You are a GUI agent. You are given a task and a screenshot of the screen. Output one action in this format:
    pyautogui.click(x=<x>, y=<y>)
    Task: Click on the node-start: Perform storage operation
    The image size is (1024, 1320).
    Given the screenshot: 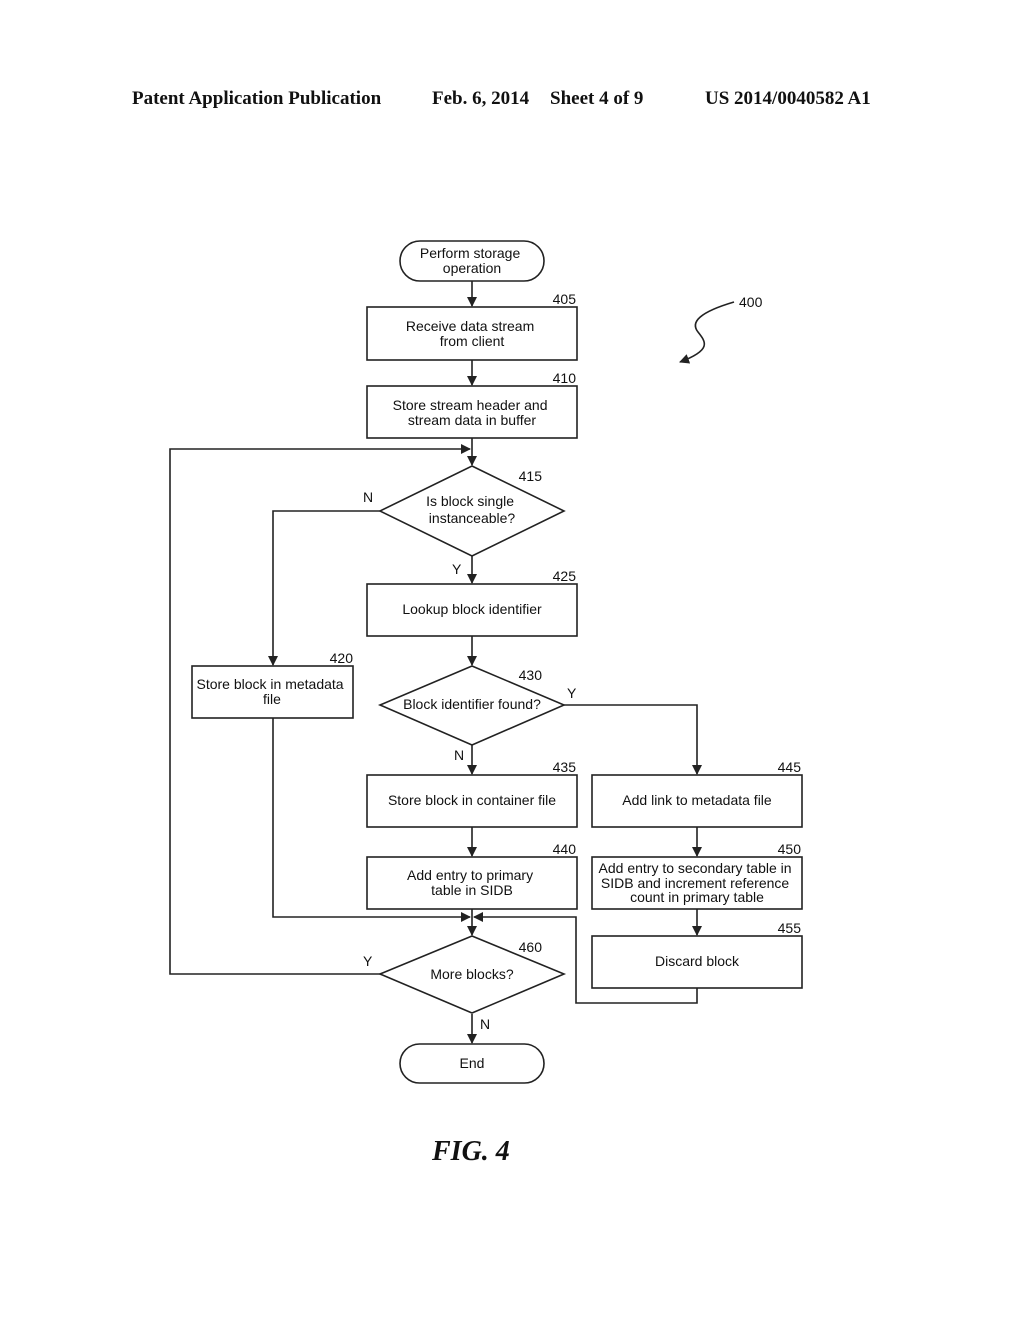 What is the action you would take?
    pyautogui.click(x=472, y=261)
    